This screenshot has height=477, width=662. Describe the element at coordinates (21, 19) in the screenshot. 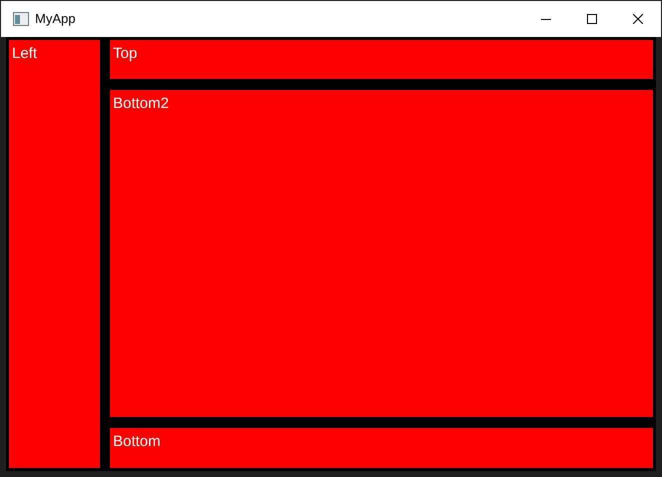

I see `app-icon` at that location.